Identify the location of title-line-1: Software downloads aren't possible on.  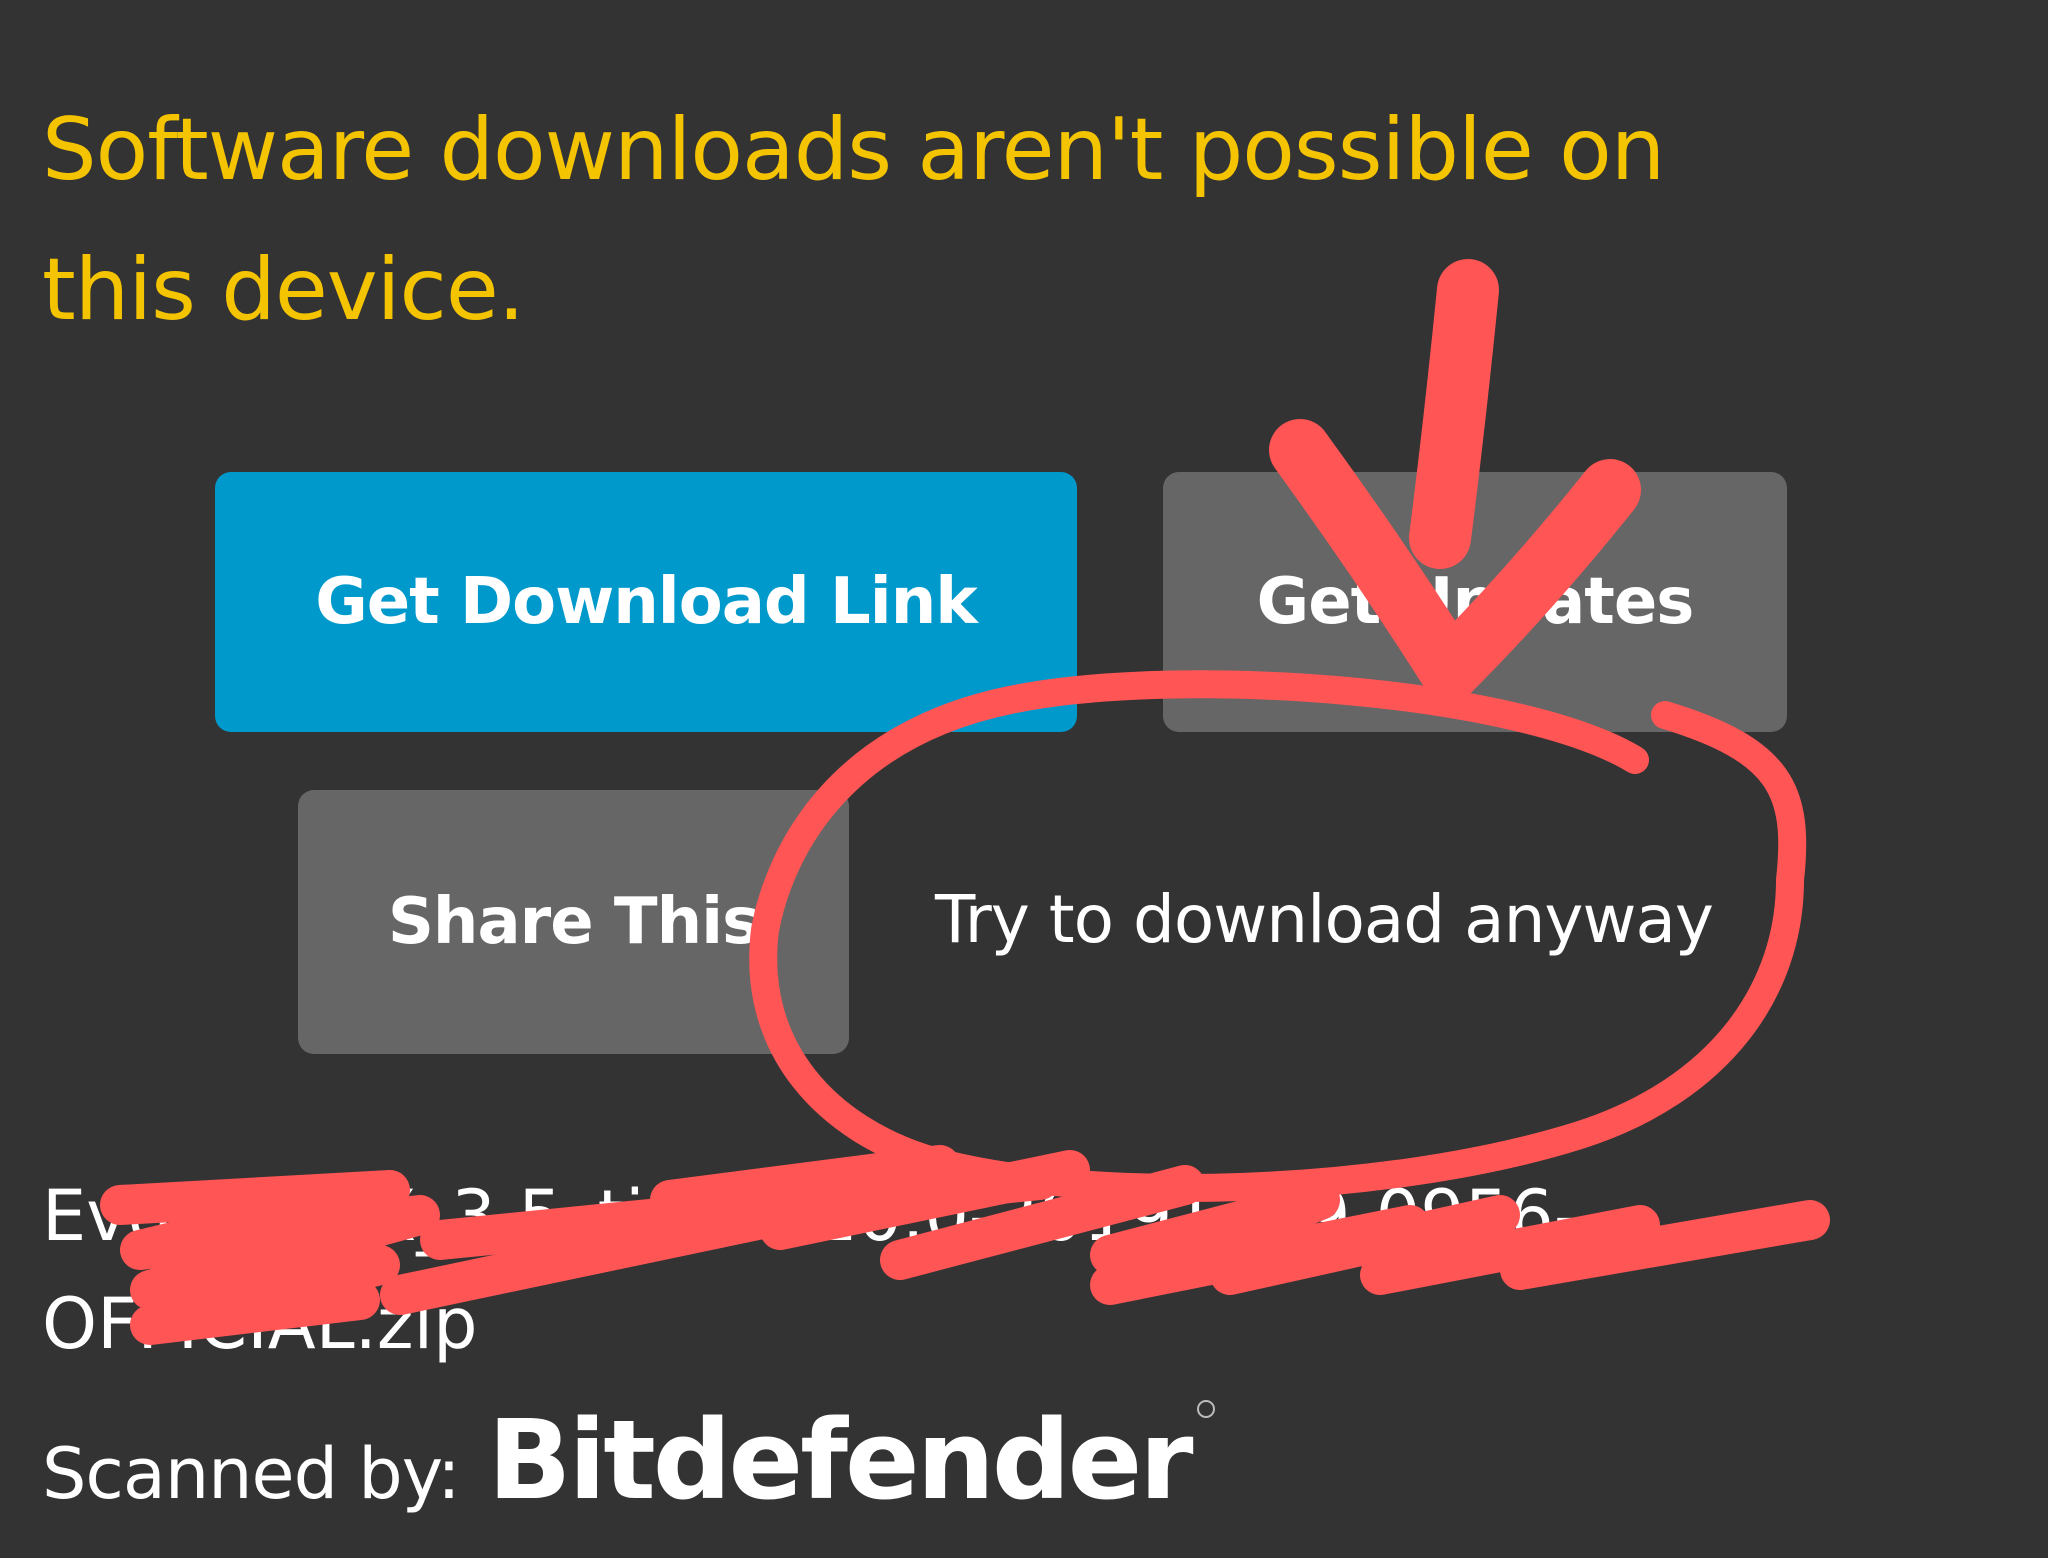
(853, 150).